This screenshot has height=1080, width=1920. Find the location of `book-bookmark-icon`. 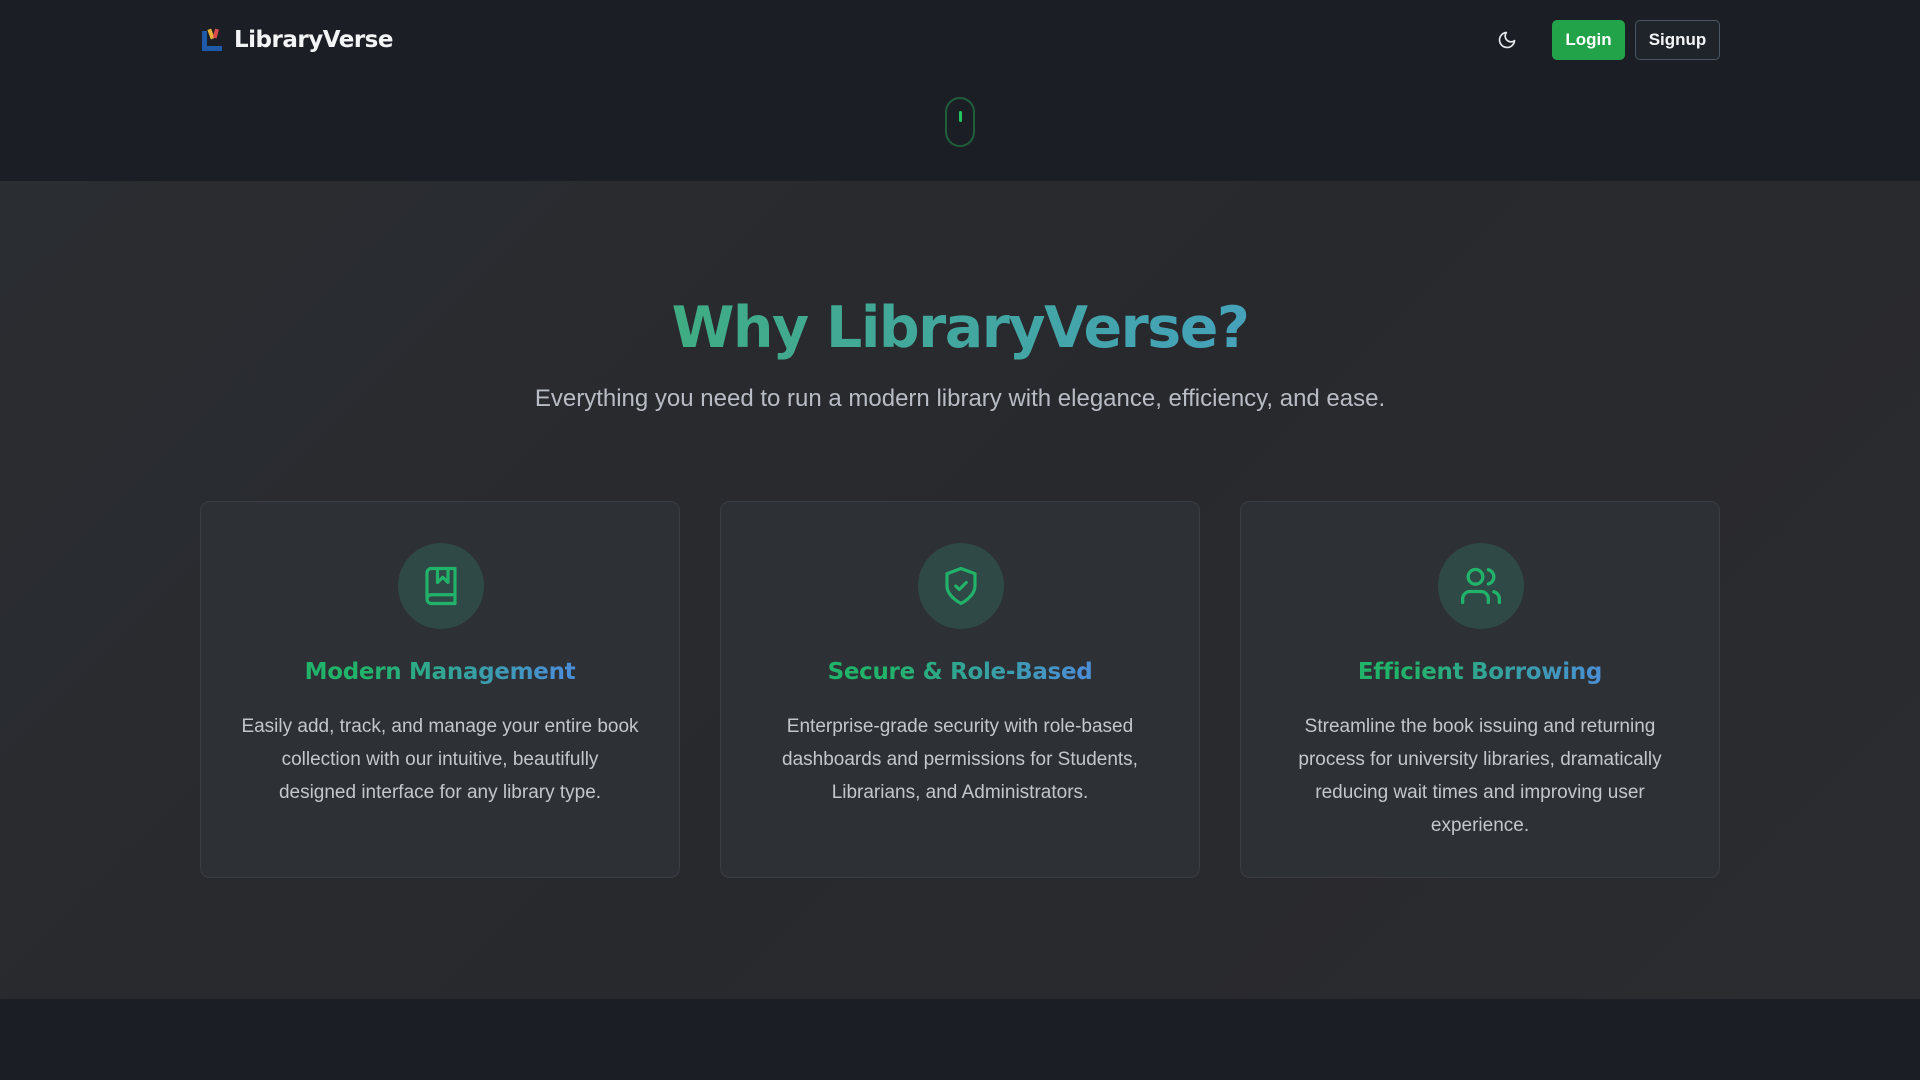

book-bookmark-icon is located at coordinates (441, 586).